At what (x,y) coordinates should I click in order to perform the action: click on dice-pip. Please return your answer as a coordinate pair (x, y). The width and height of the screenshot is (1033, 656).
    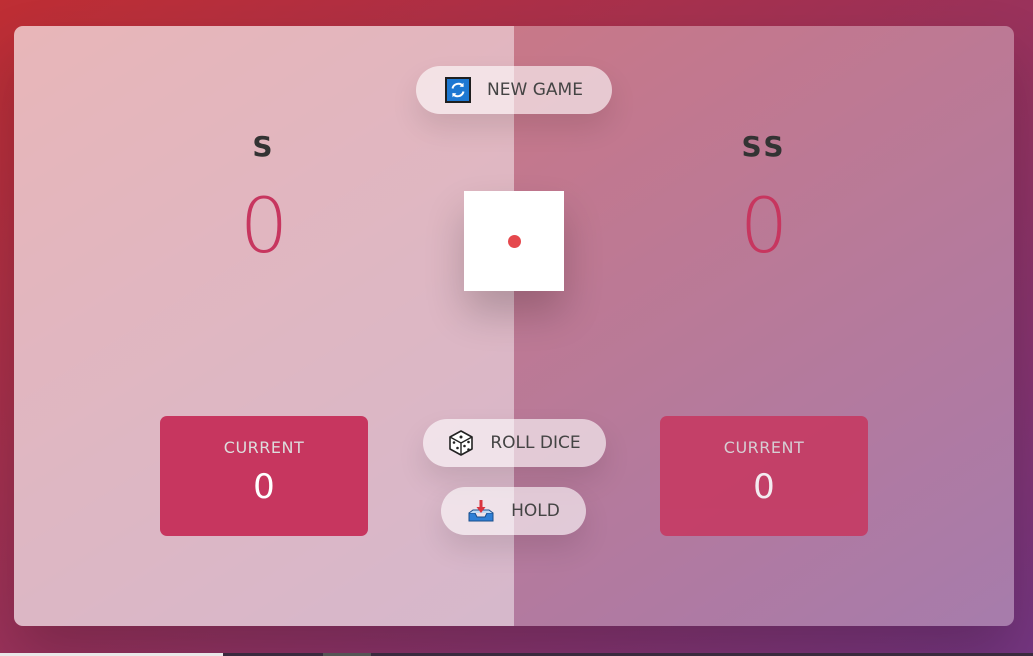
    Looking at the image, I should click on (514, 241).